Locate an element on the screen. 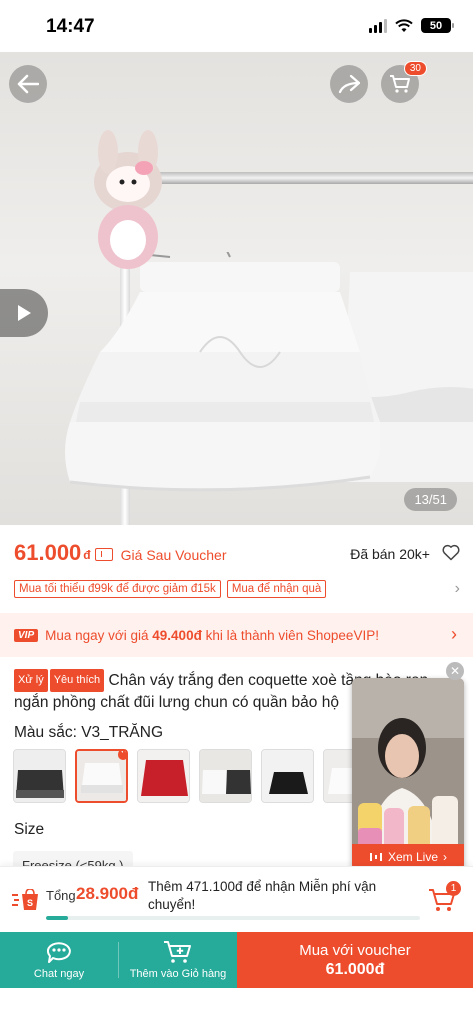  status-icons: 50 is located at coordinates (411, 25).